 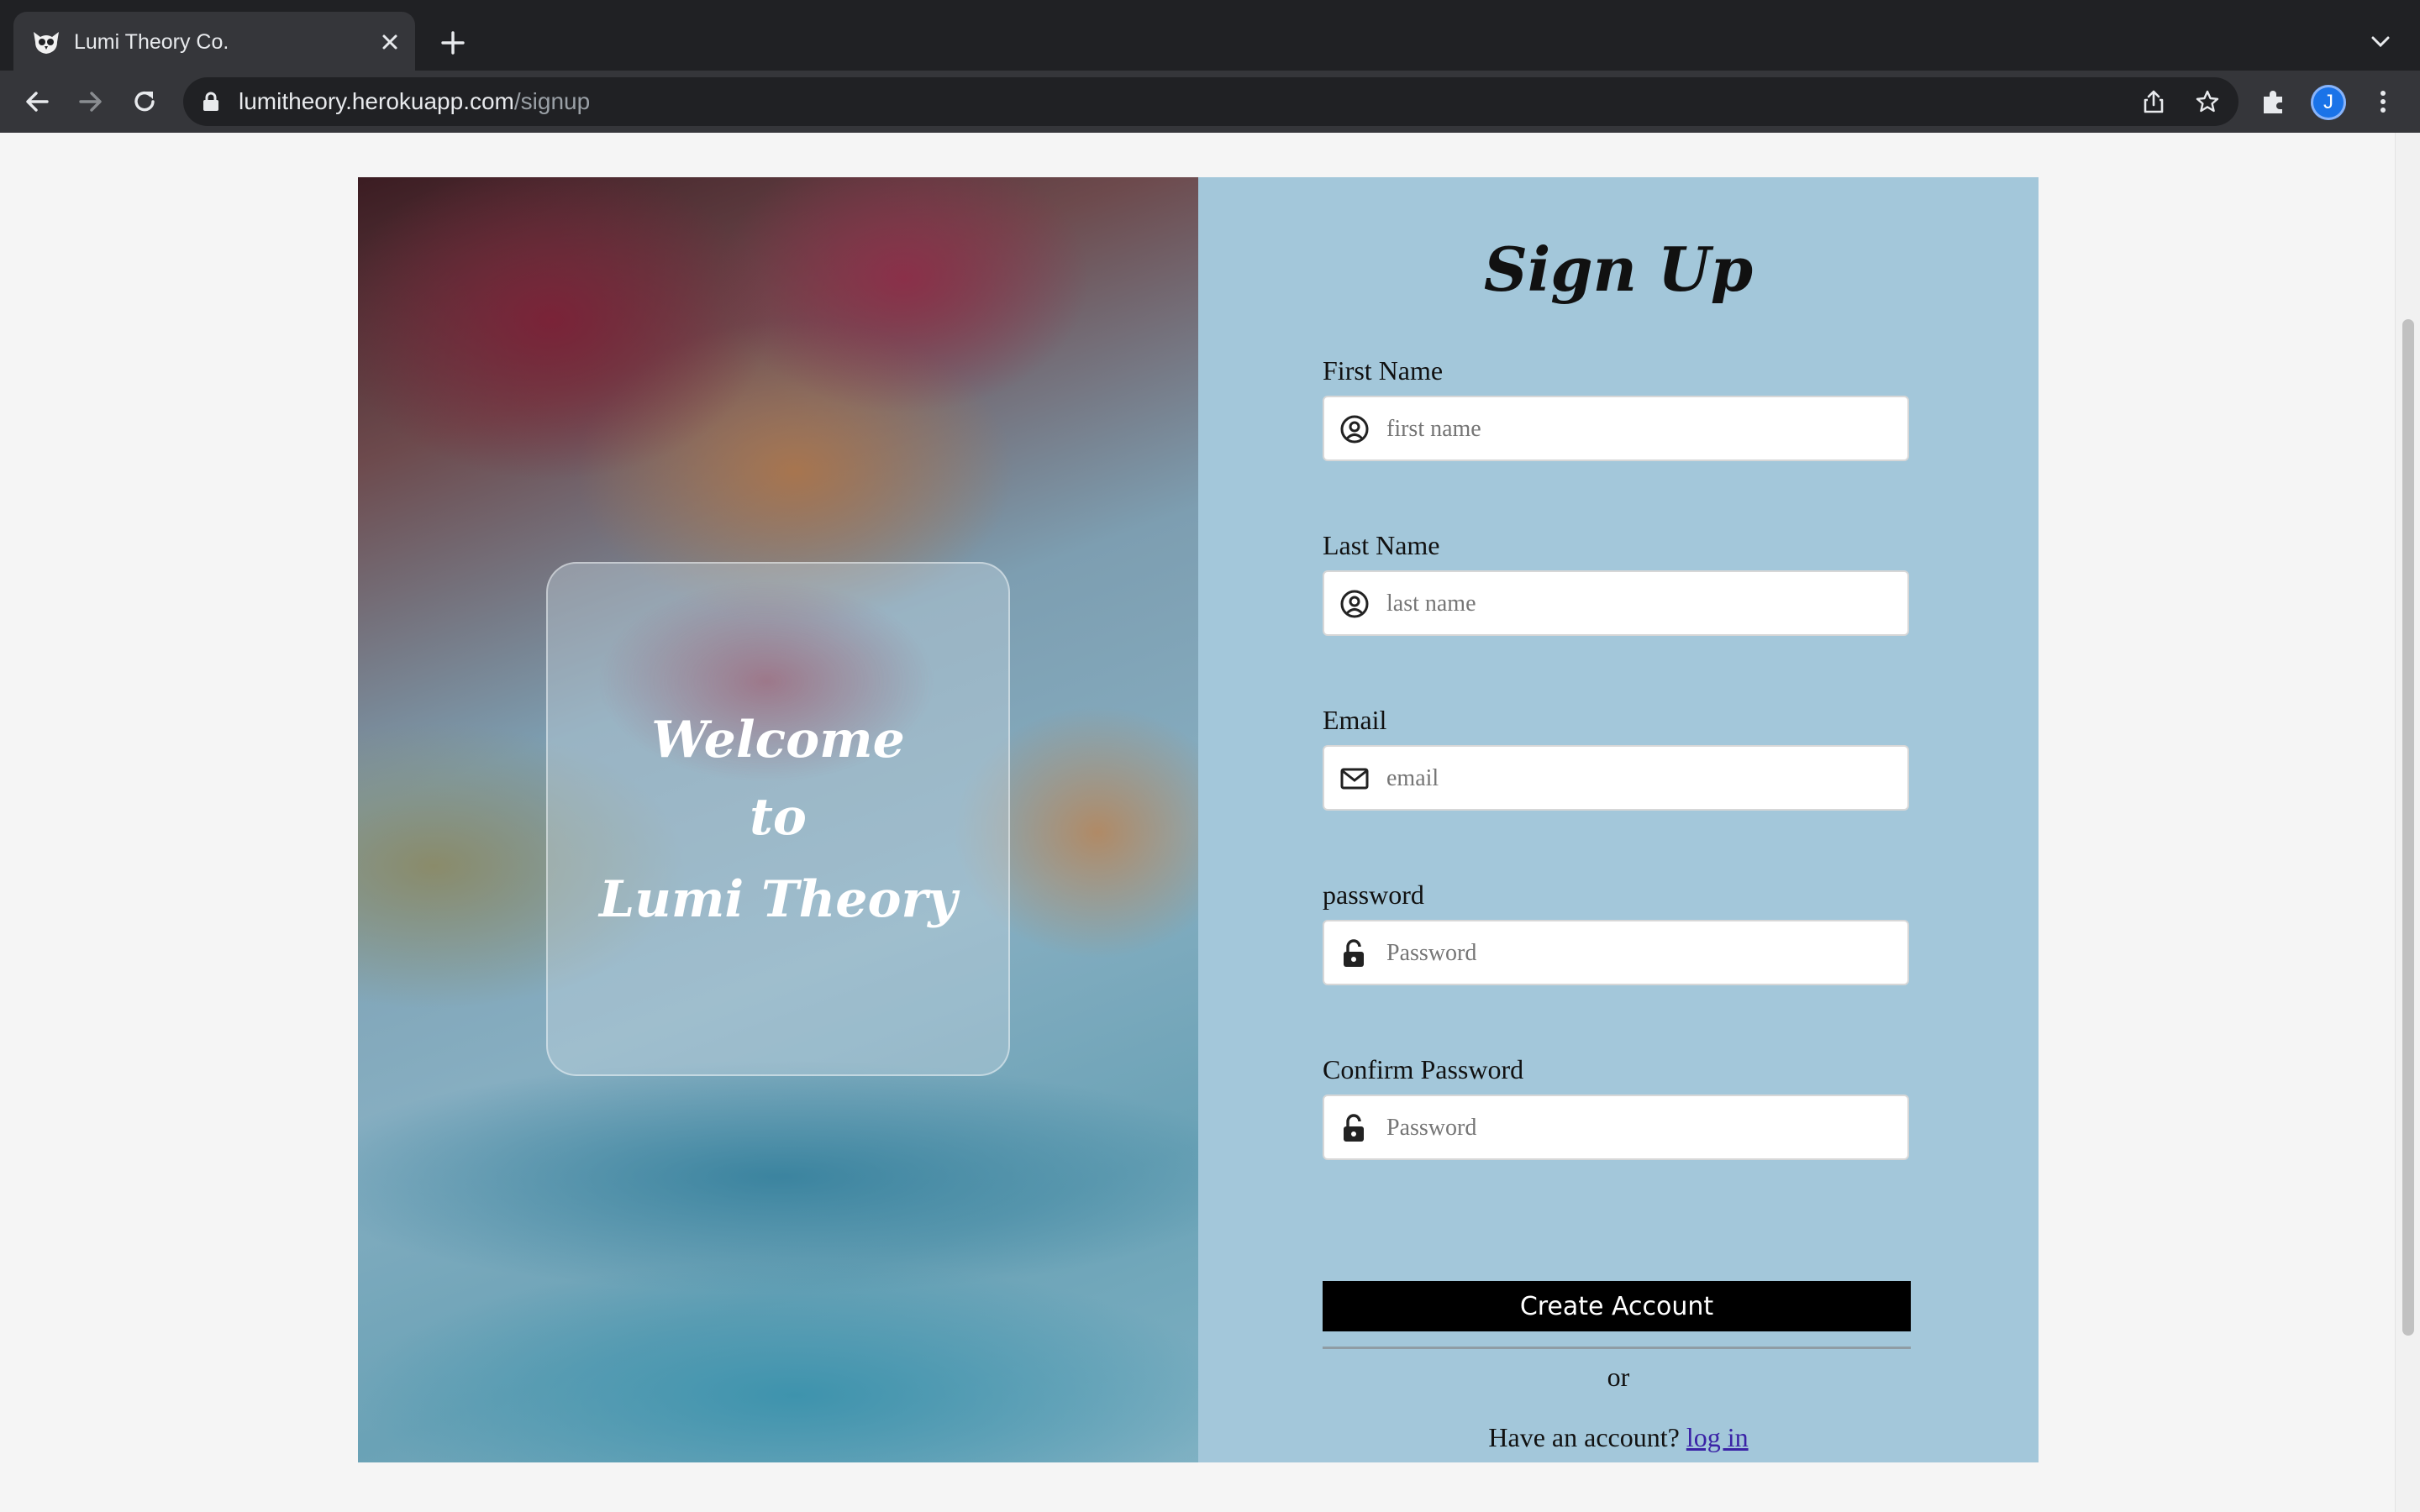 What do you see at coordinates (1619, 269) in the screenshot?
I see `page-title: Sign Up` at bounding box center [1619, 269].